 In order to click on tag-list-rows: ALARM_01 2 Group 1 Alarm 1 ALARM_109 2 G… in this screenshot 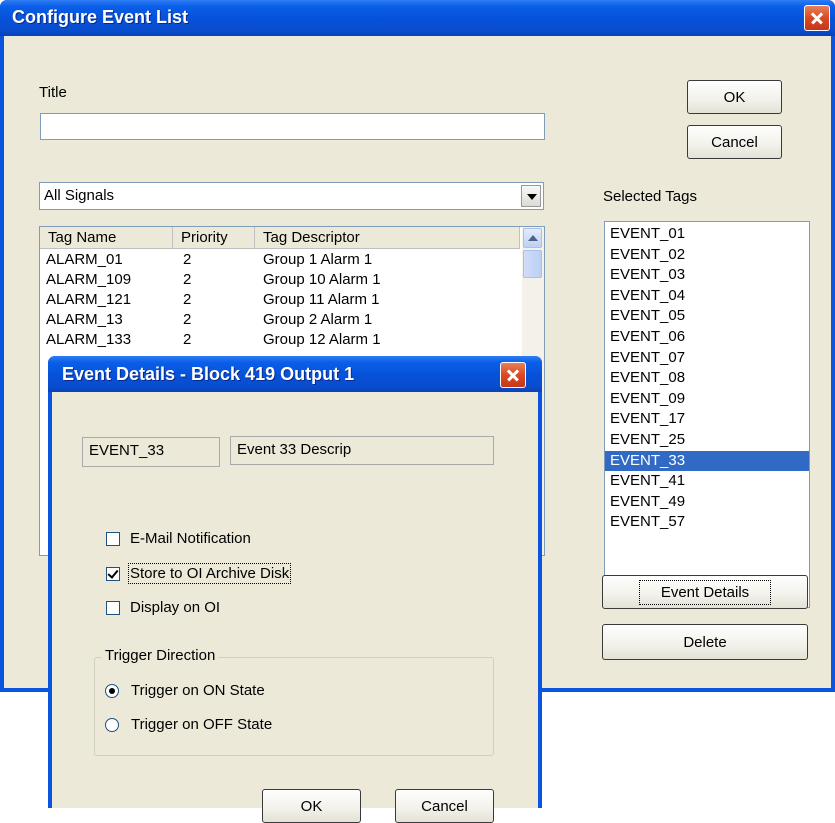, I will do `click(281, 300)`.